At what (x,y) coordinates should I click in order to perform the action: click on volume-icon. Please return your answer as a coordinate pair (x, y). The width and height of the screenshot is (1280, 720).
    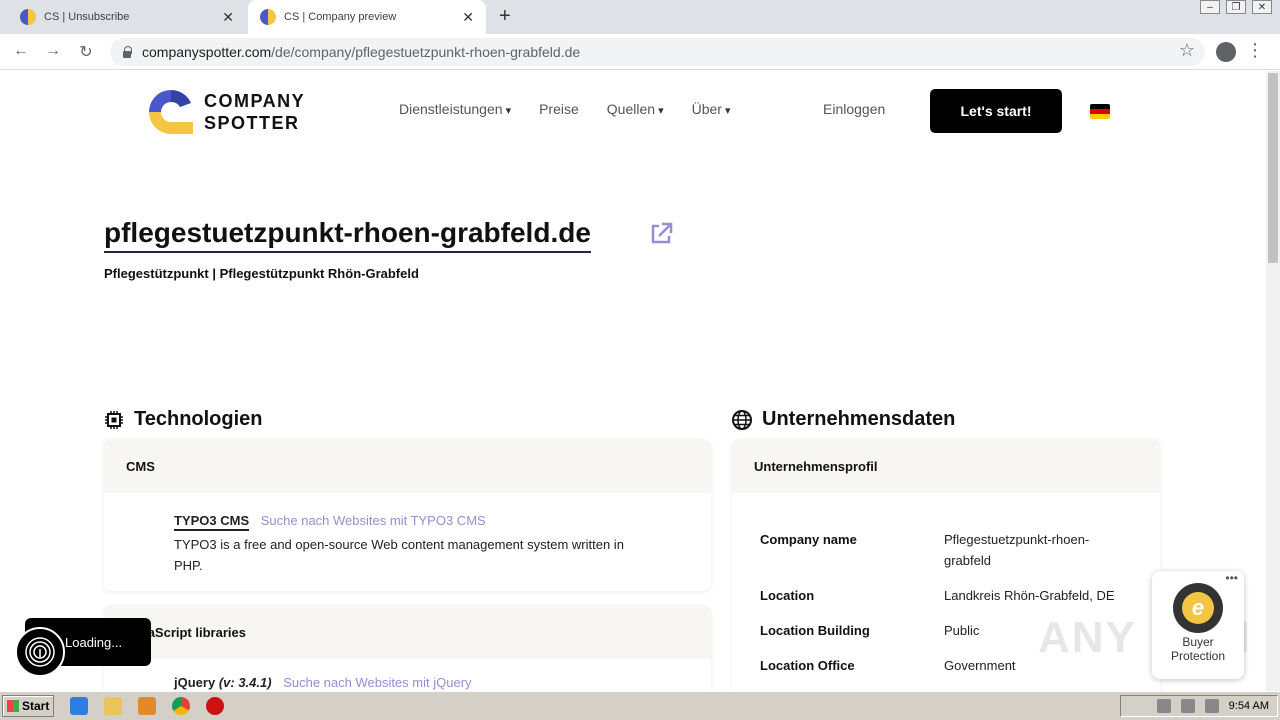
    Looking at the image, I should click on (1163, 706).